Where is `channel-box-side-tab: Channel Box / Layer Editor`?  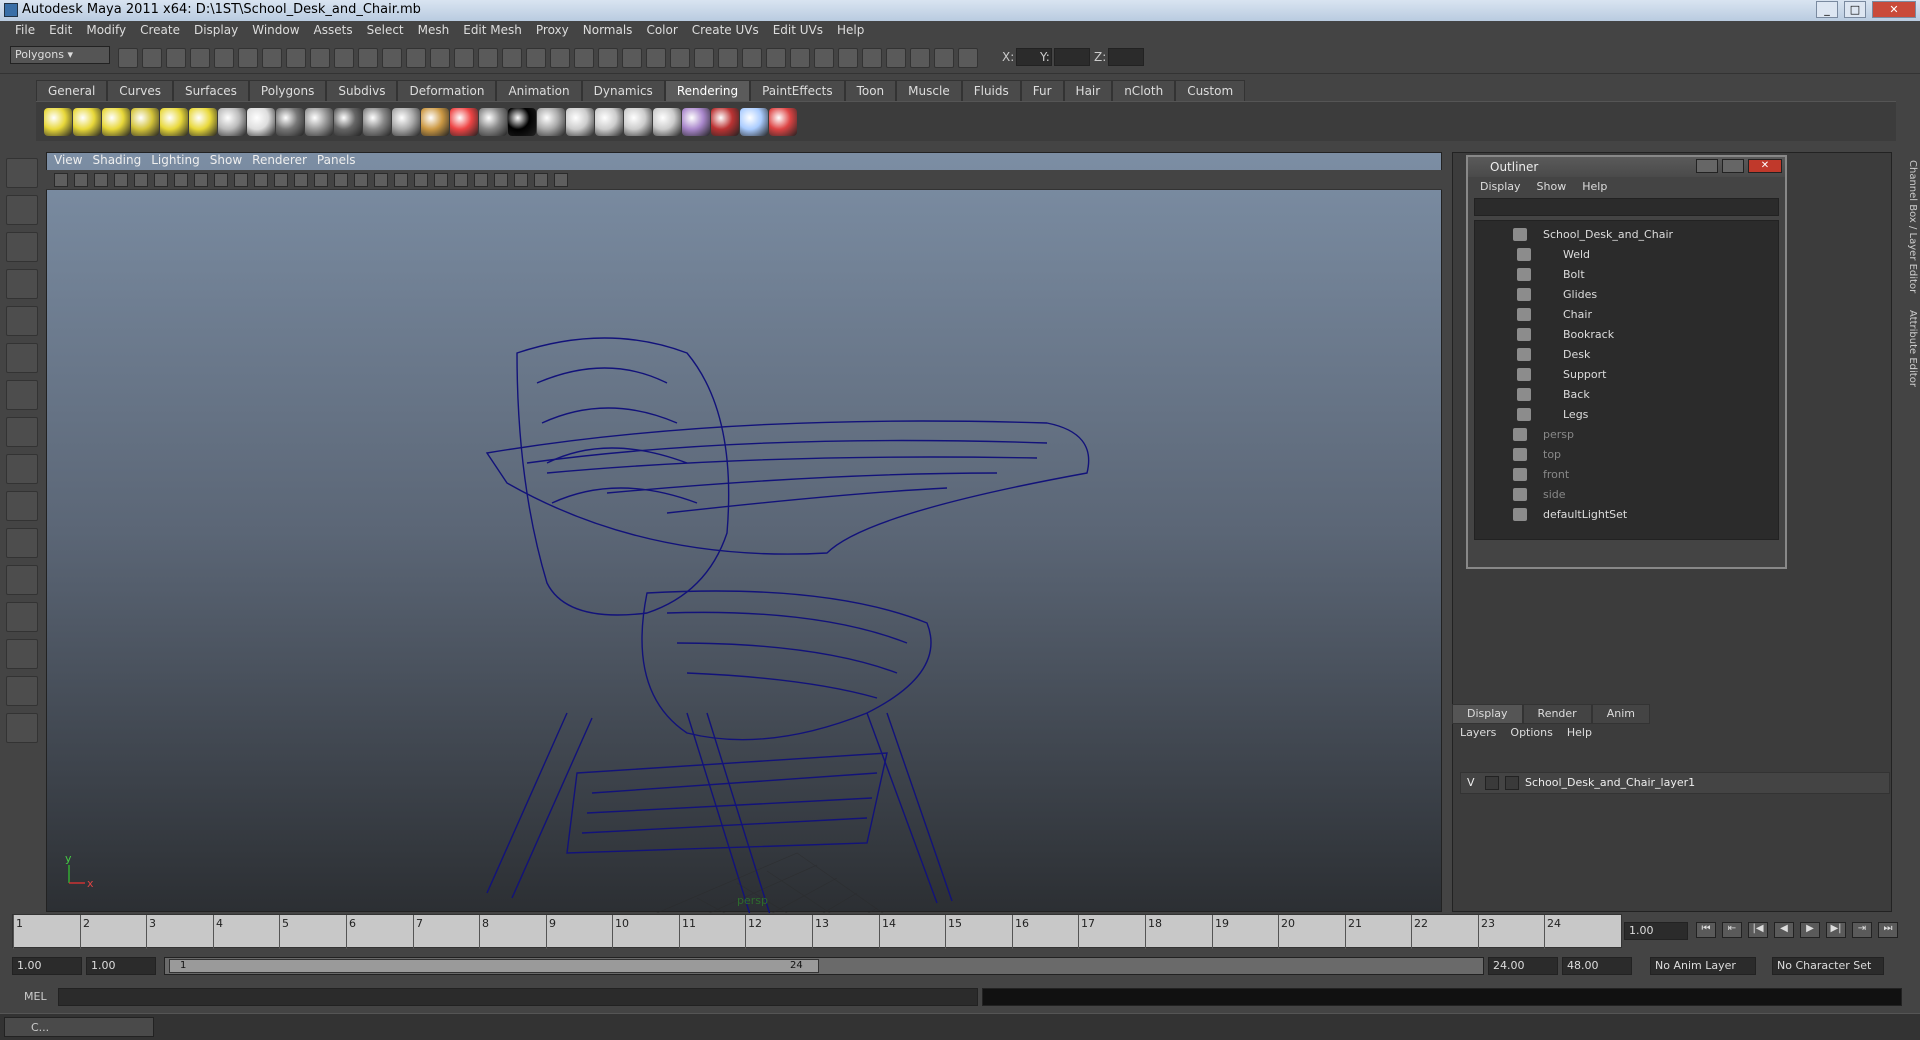
channel-box-side-tab: Channel Box / Layer Editor is located at coordinates (1908, 230).